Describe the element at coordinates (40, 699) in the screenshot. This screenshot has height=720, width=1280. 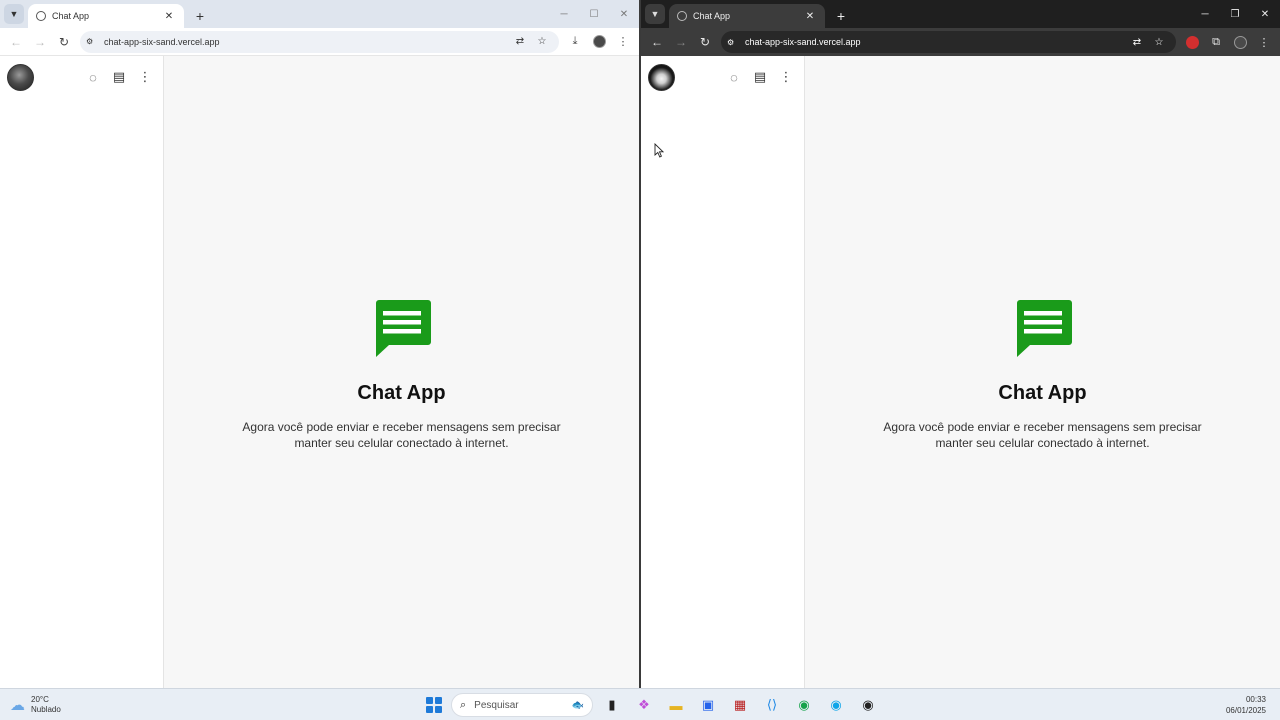
I see `weather-temp: 20°C` at that location.